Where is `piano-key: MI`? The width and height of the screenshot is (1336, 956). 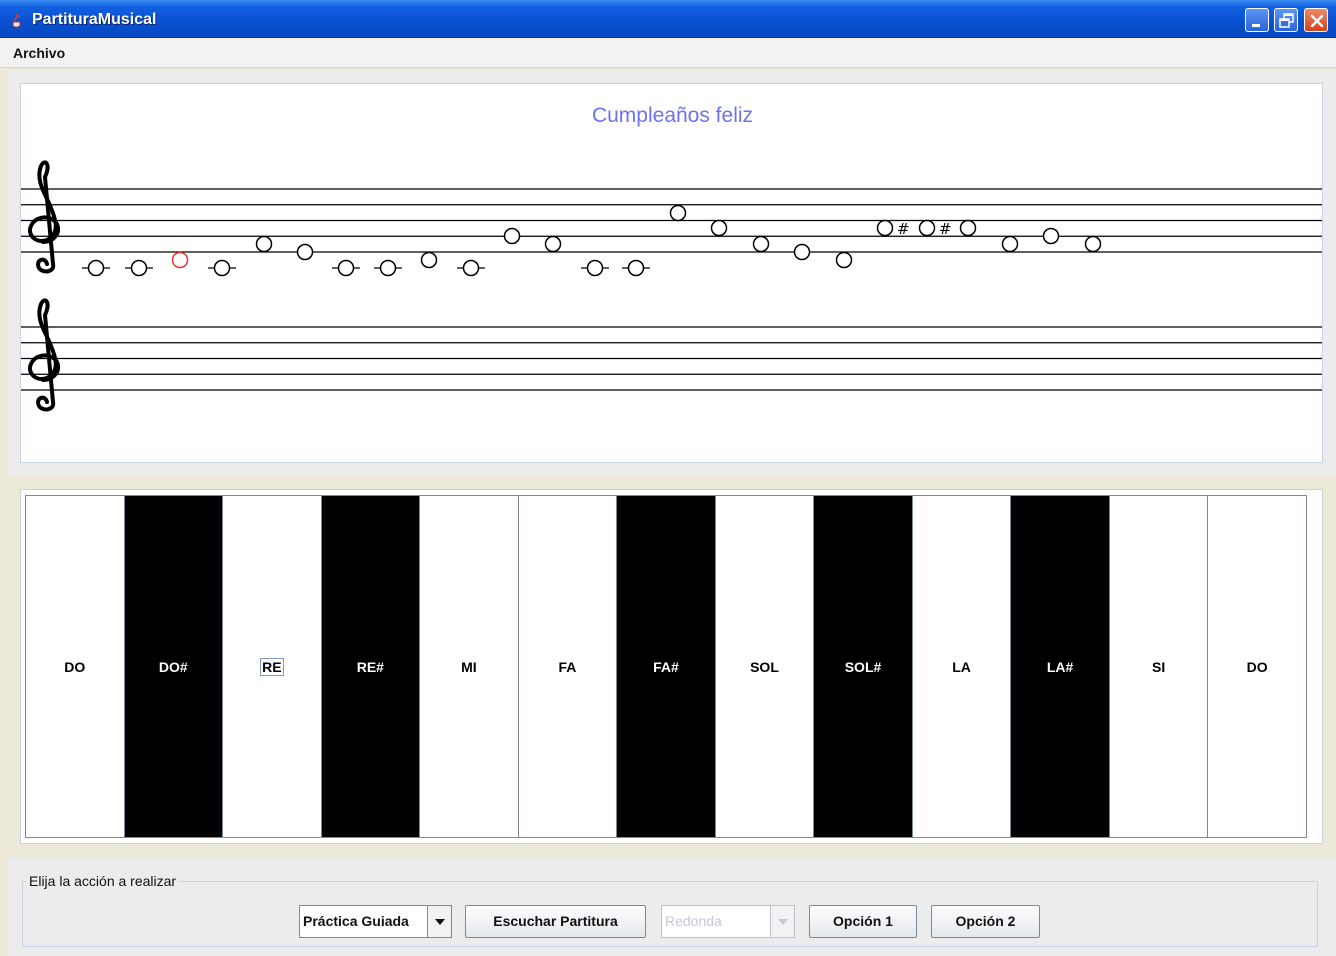
piano-key: MI is located at coordinates (469, 666).